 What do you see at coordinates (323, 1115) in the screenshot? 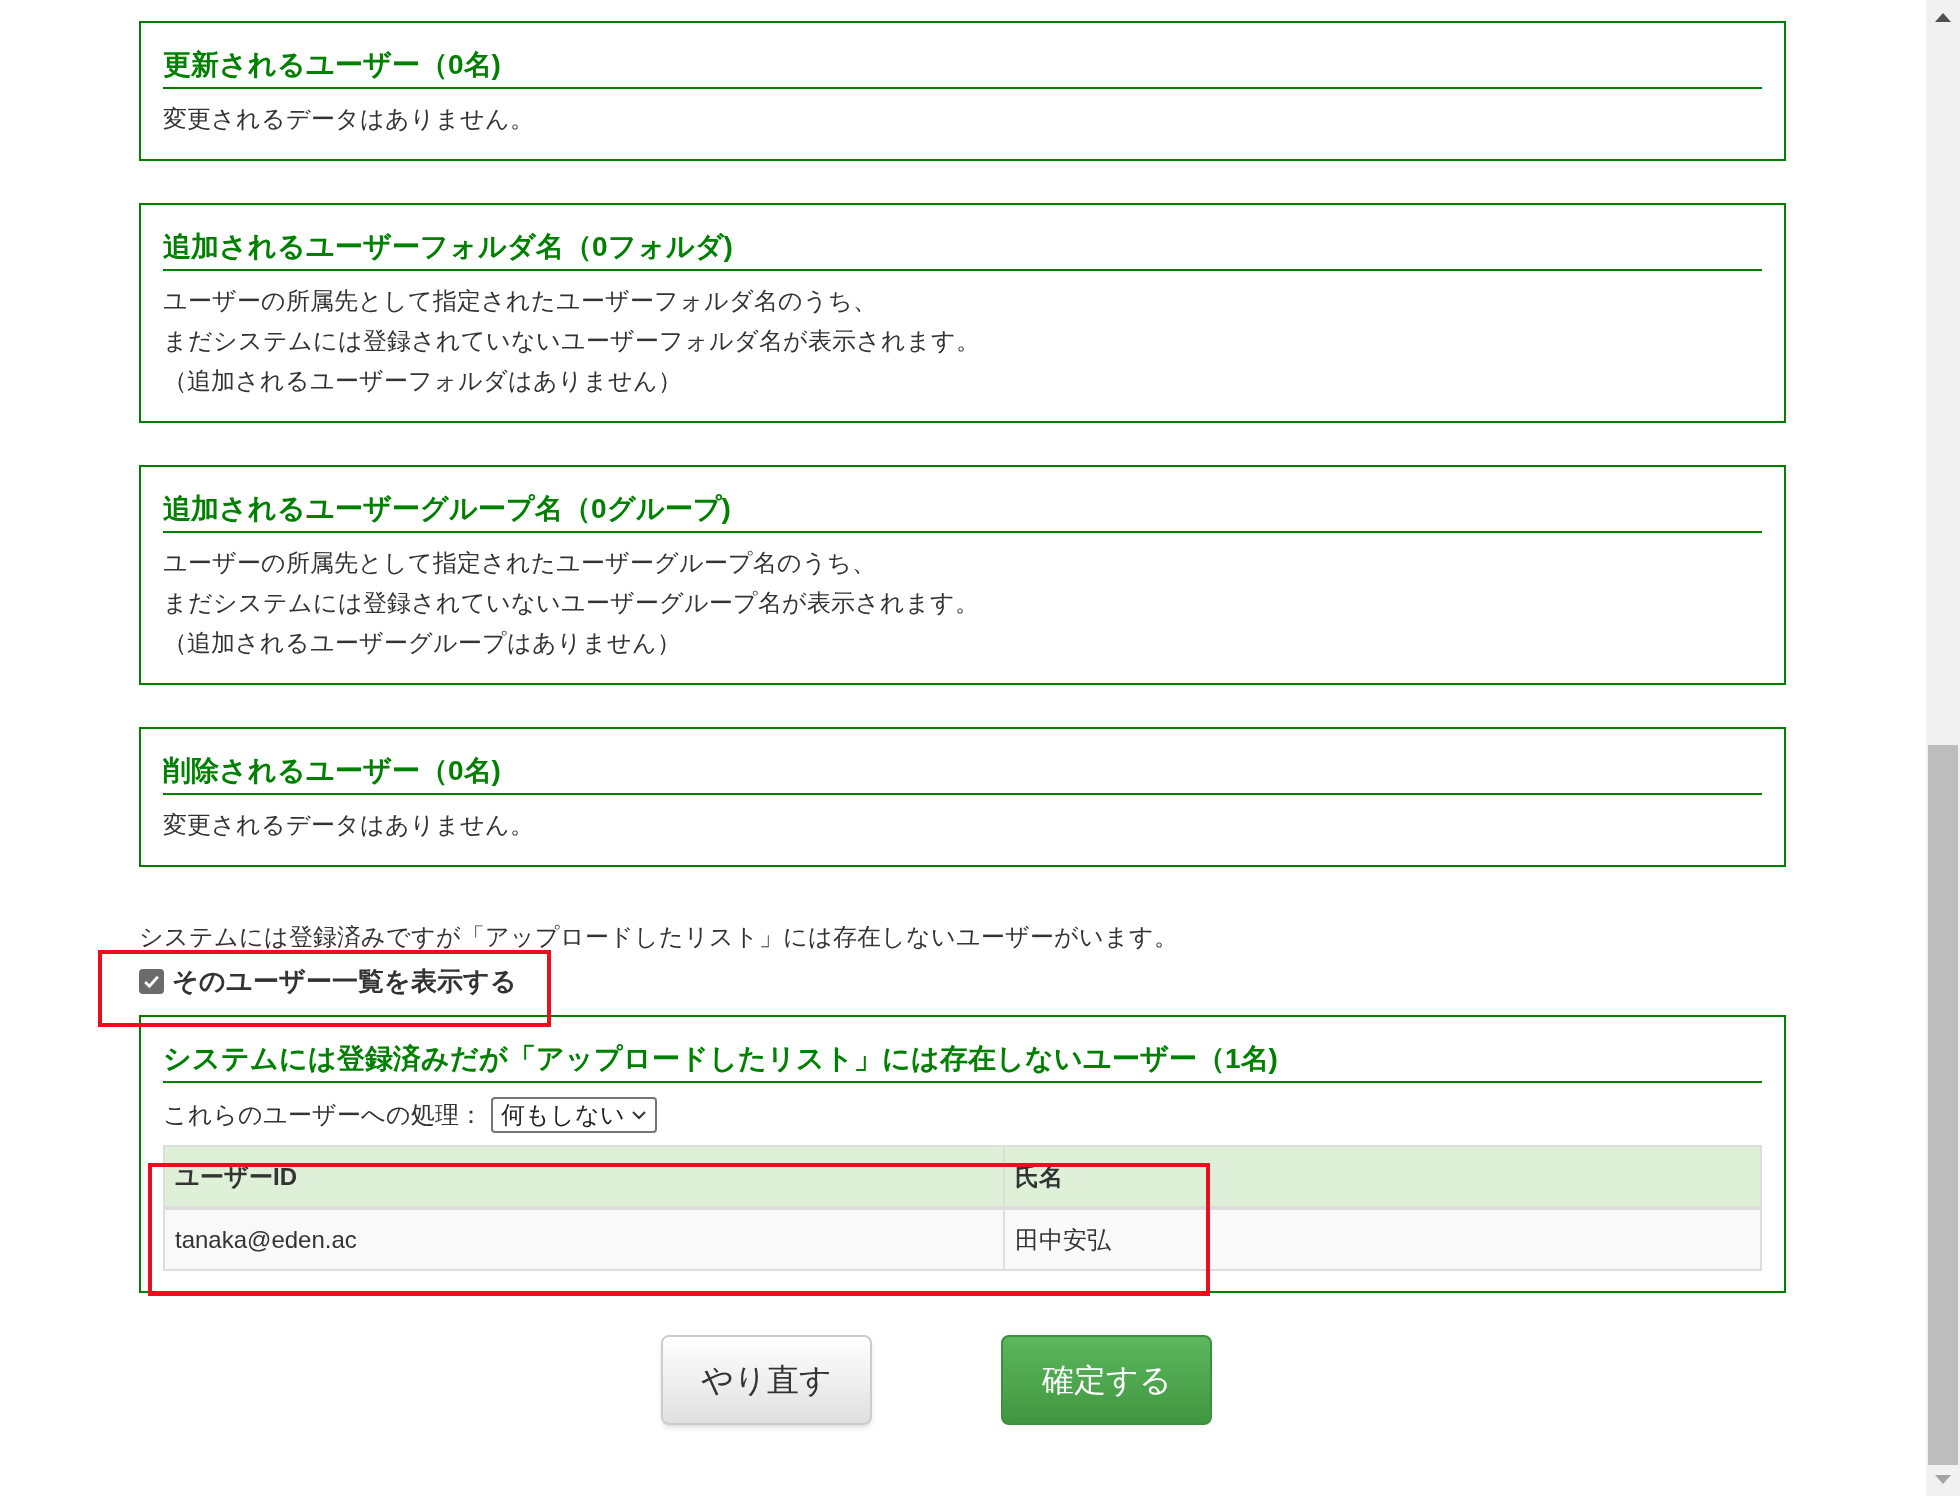
I see `action-label: これらのユーザーへの処理：` at bounding box center [323, 1115].